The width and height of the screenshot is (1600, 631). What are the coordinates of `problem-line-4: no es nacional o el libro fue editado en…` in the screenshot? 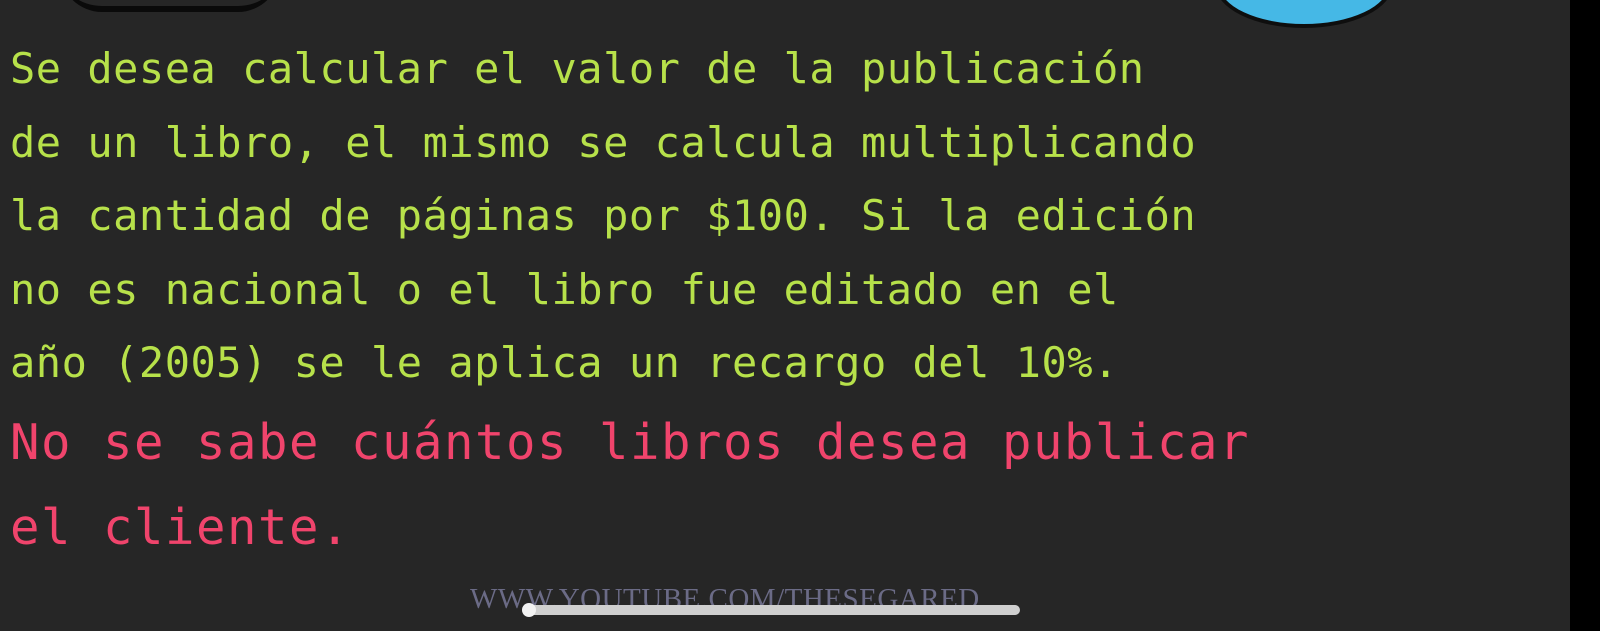 It's located at (564, 289).